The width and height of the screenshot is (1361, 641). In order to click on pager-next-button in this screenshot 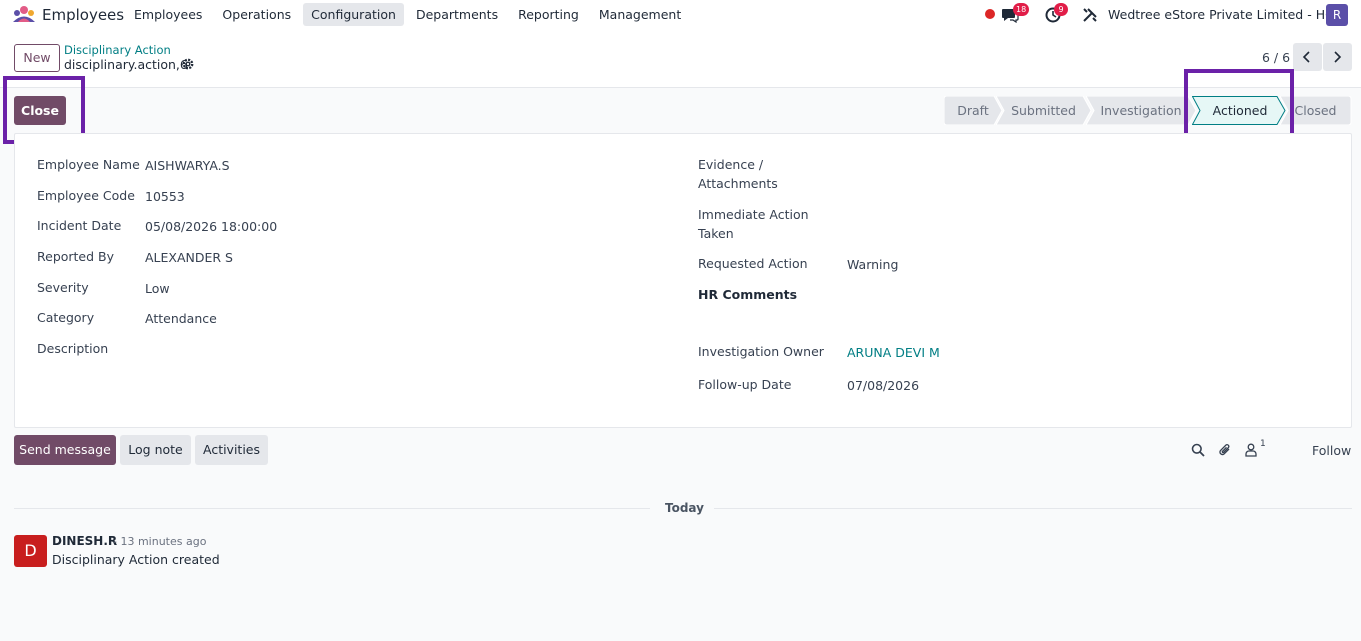, I will do `click(1337, 57)`.